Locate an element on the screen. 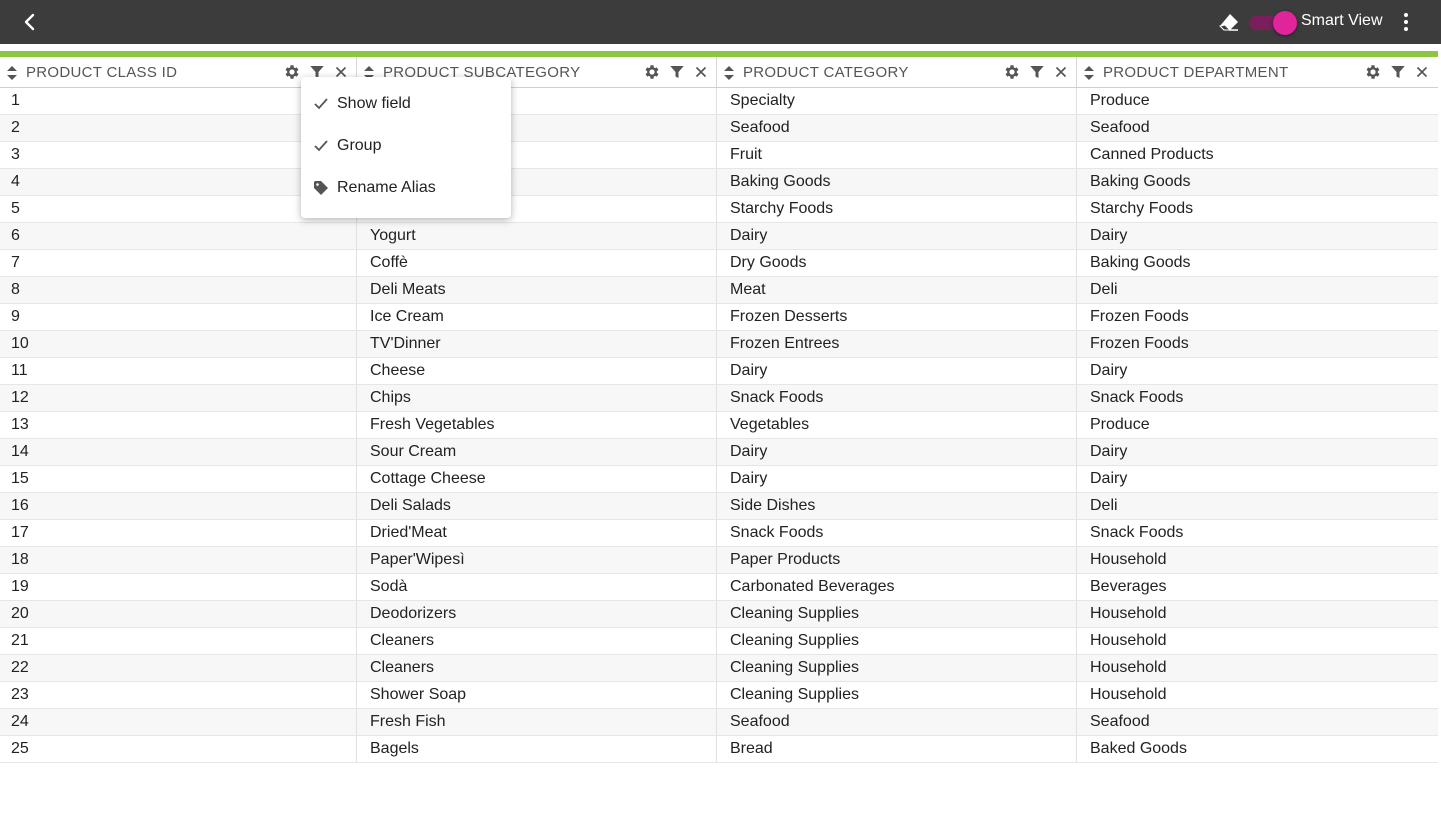 The image size is (1441, 815). table-row: 19 Sodà Carbonated Beverages Beverages is located at coordinates (719, 587).